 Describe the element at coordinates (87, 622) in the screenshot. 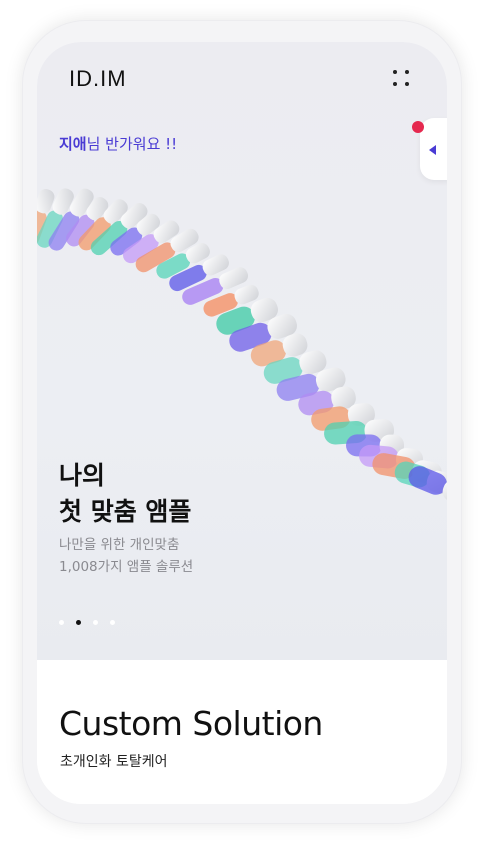

I see `carousel-indicator` at that location.